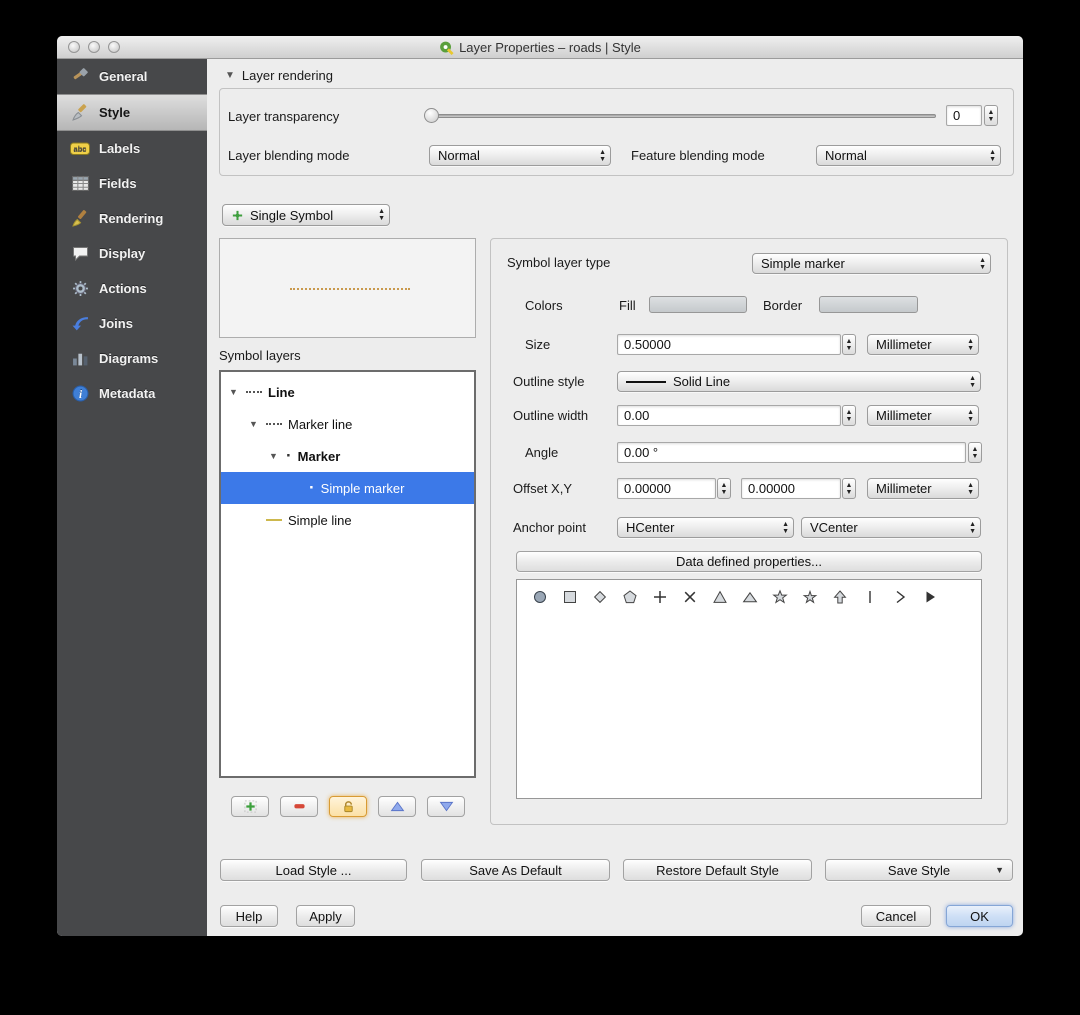 The image size is (1080, 1015). Describe the element at coordinates (347, 520) in the screenshot. I see `tree-item-simple-line: Simple line` at that location.